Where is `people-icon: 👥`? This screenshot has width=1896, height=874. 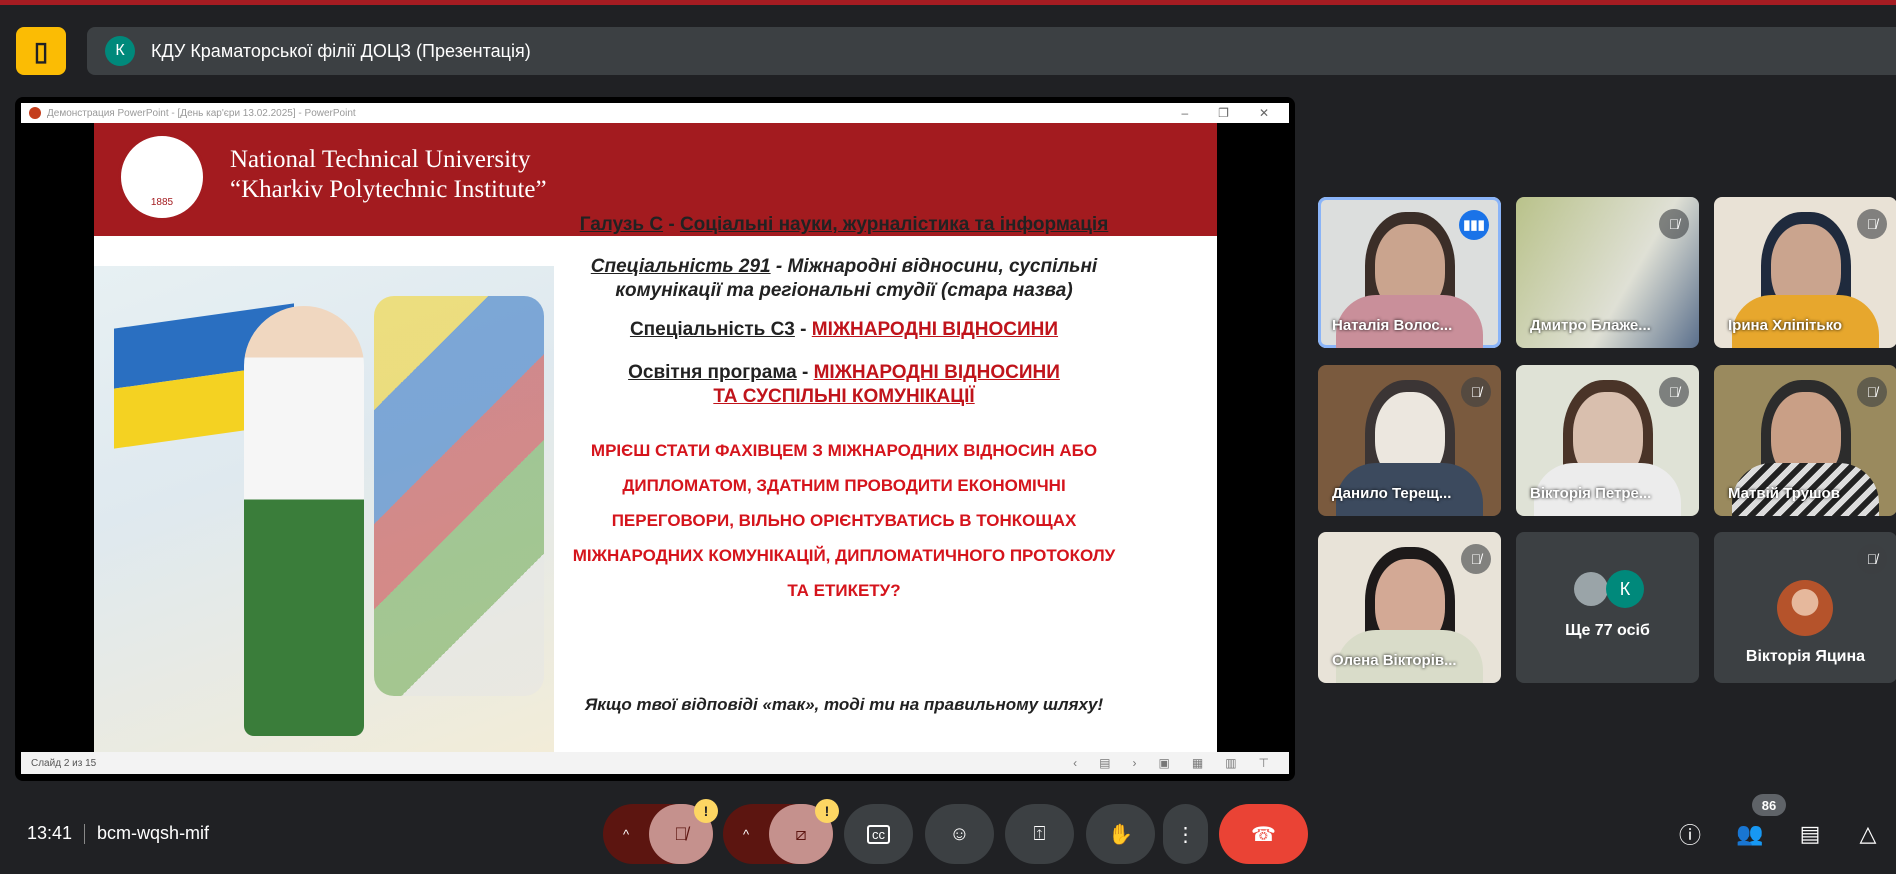
people-icon: 👥 is located at coordinates (1750, 833).